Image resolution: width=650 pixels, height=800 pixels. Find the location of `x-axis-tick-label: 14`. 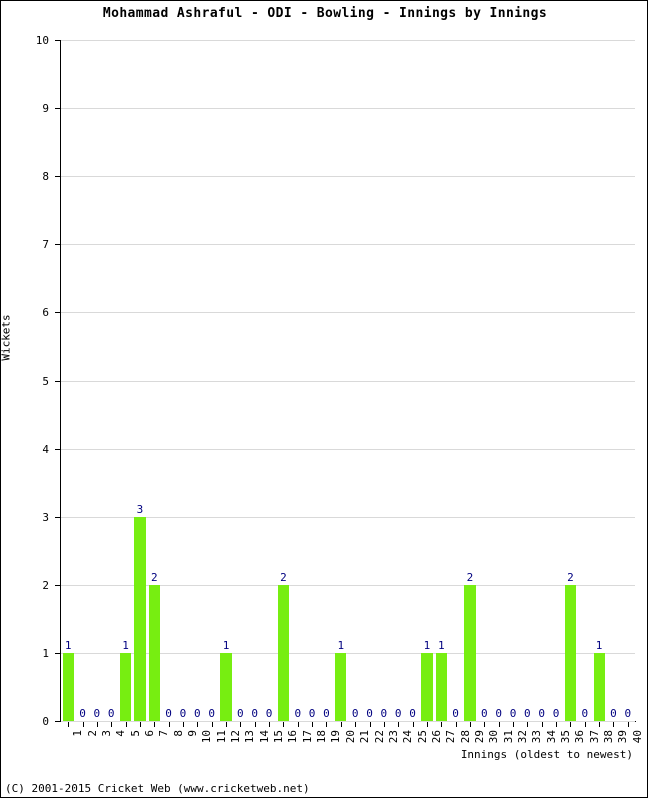

x-axis-tick-label: 14 is located at coordinates (264, 737).